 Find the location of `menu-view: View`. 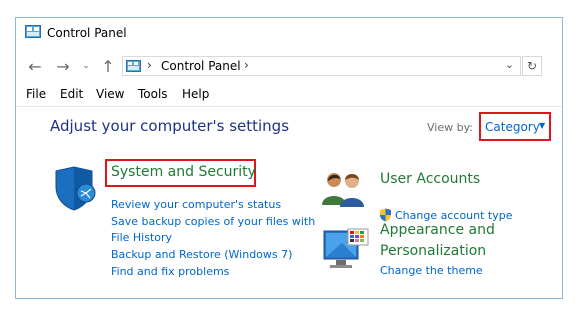

menu-view: View is located at coordinates (110, 94).